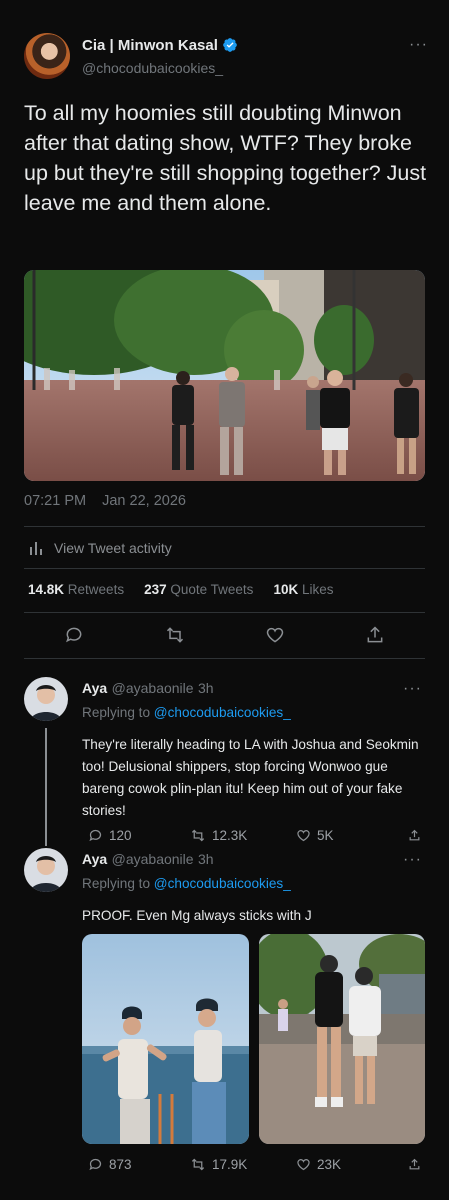  I want to click on activity-label: View Tweet activity, so click(113, 548).